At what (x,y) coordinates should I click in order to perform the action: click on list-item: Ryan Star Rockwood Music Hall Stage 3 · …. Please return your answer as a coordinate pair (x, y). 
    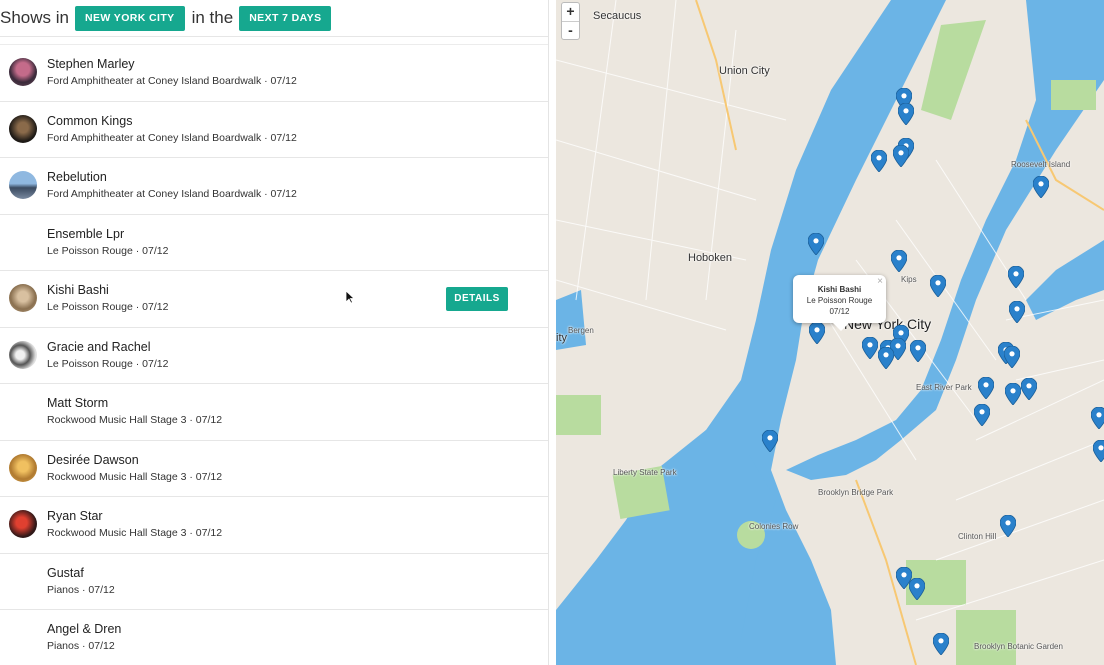
    Looking at the image, I should click on (274, 524).